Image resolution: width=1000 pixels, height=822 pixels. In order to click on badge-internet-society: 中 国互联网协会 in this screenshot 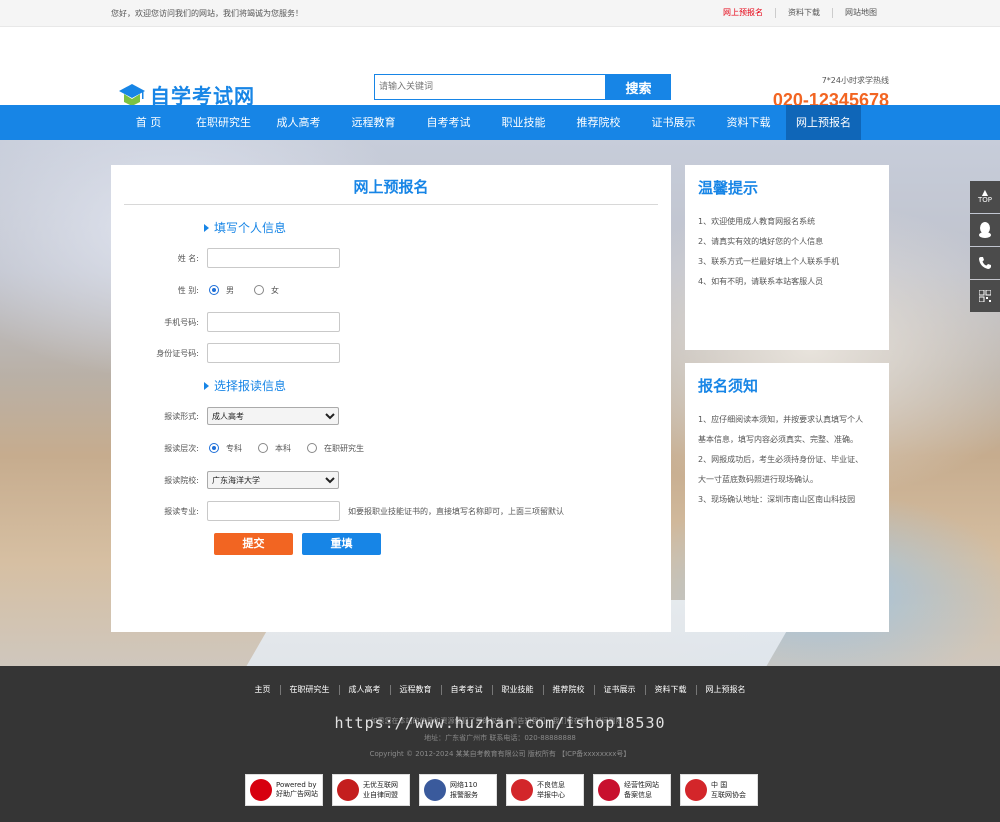, I will do `click(719, 790)`.